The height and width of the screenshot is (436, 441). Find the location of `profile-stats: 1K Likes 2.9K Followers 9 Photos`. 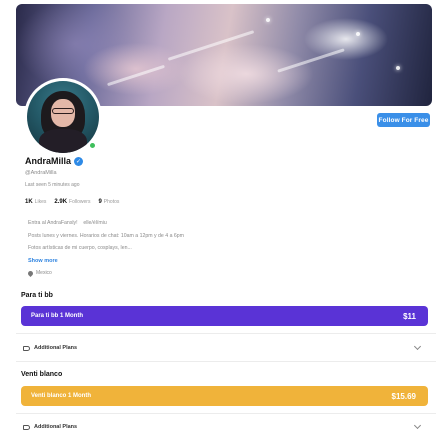

profile-stats: 1K Likes 2.9K Followers 9 Photos is located at coordinates (72, 202).